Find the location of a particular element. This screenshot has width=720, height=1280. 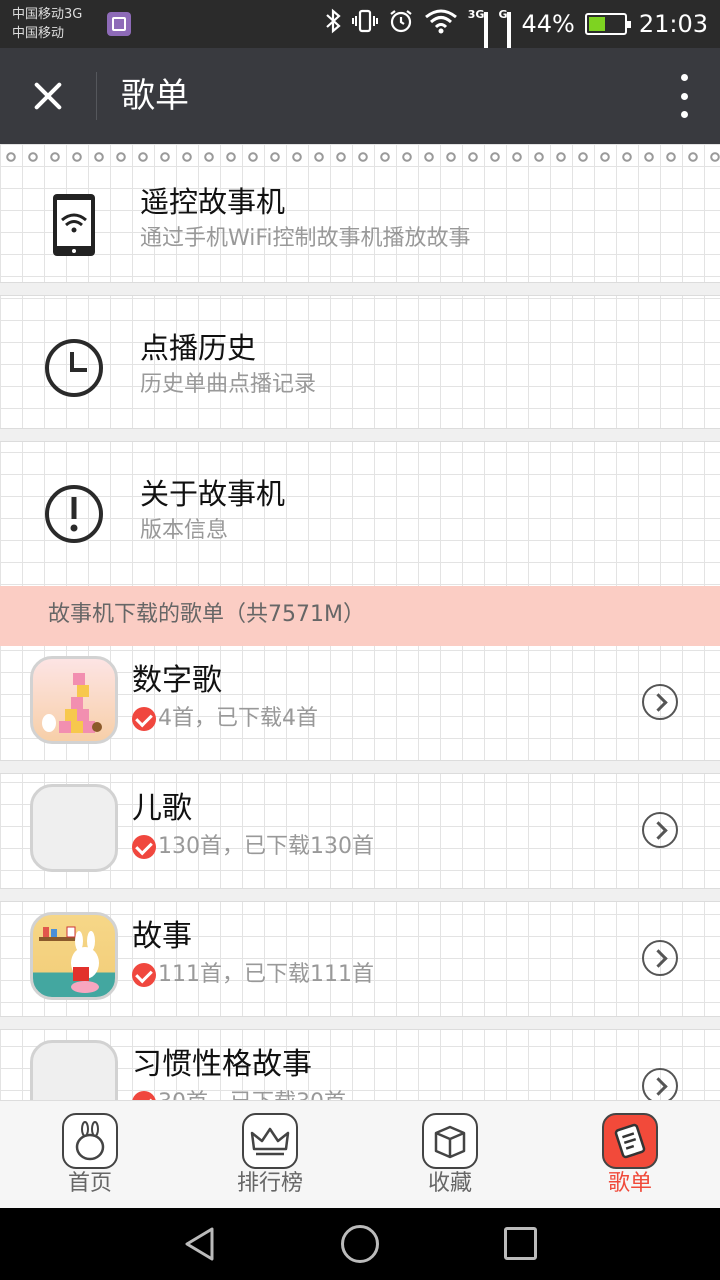

crown-icon is located at coordinates (270, 1141).